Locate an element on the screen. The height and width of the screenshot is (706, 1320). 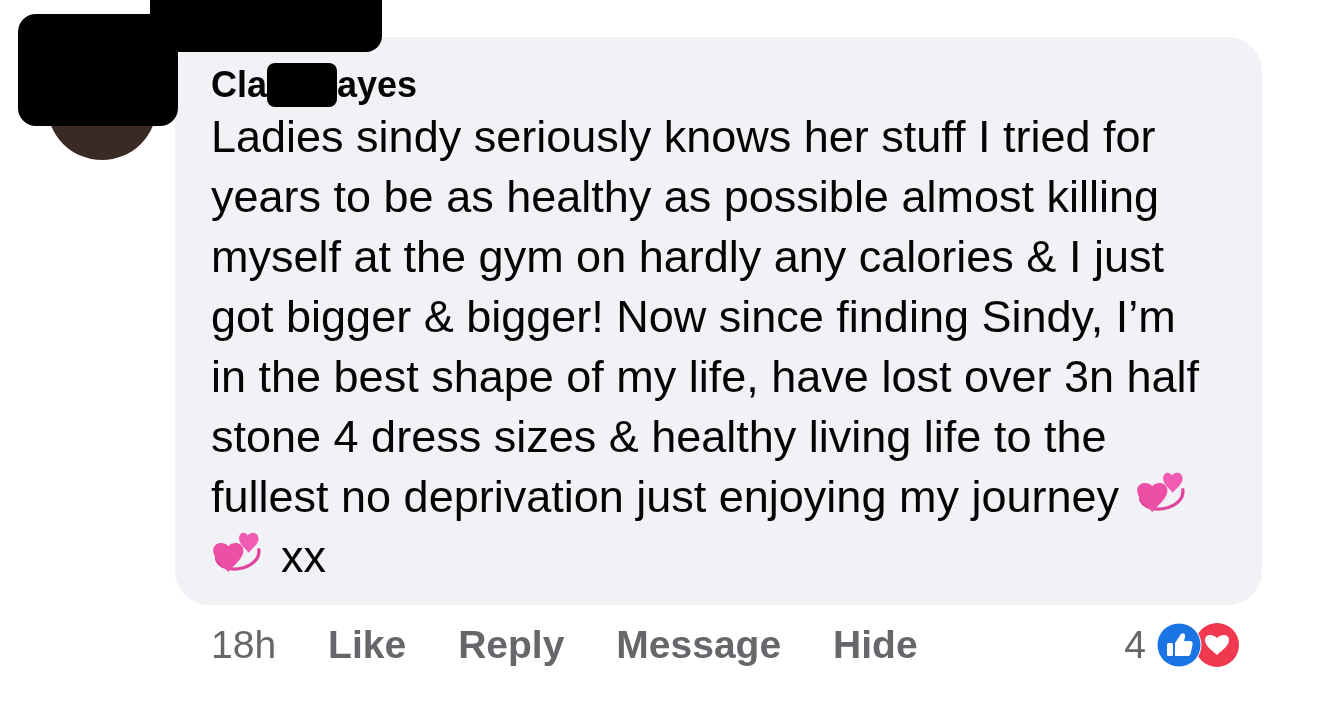
redaction-scribble is located at coordinates (302, 85).